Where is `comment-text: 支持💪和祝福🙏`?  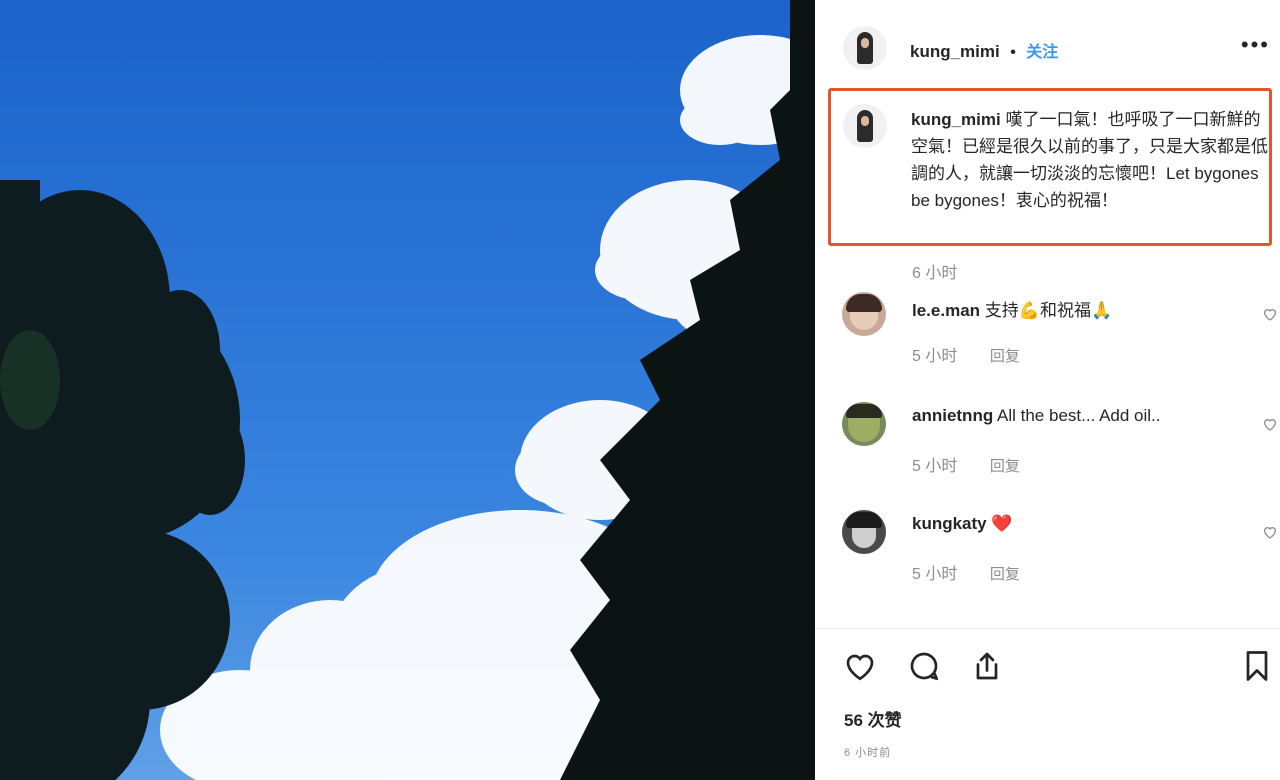 comment-text: 支持💪和祝福🙏 is located at coordinates (1048, 310).